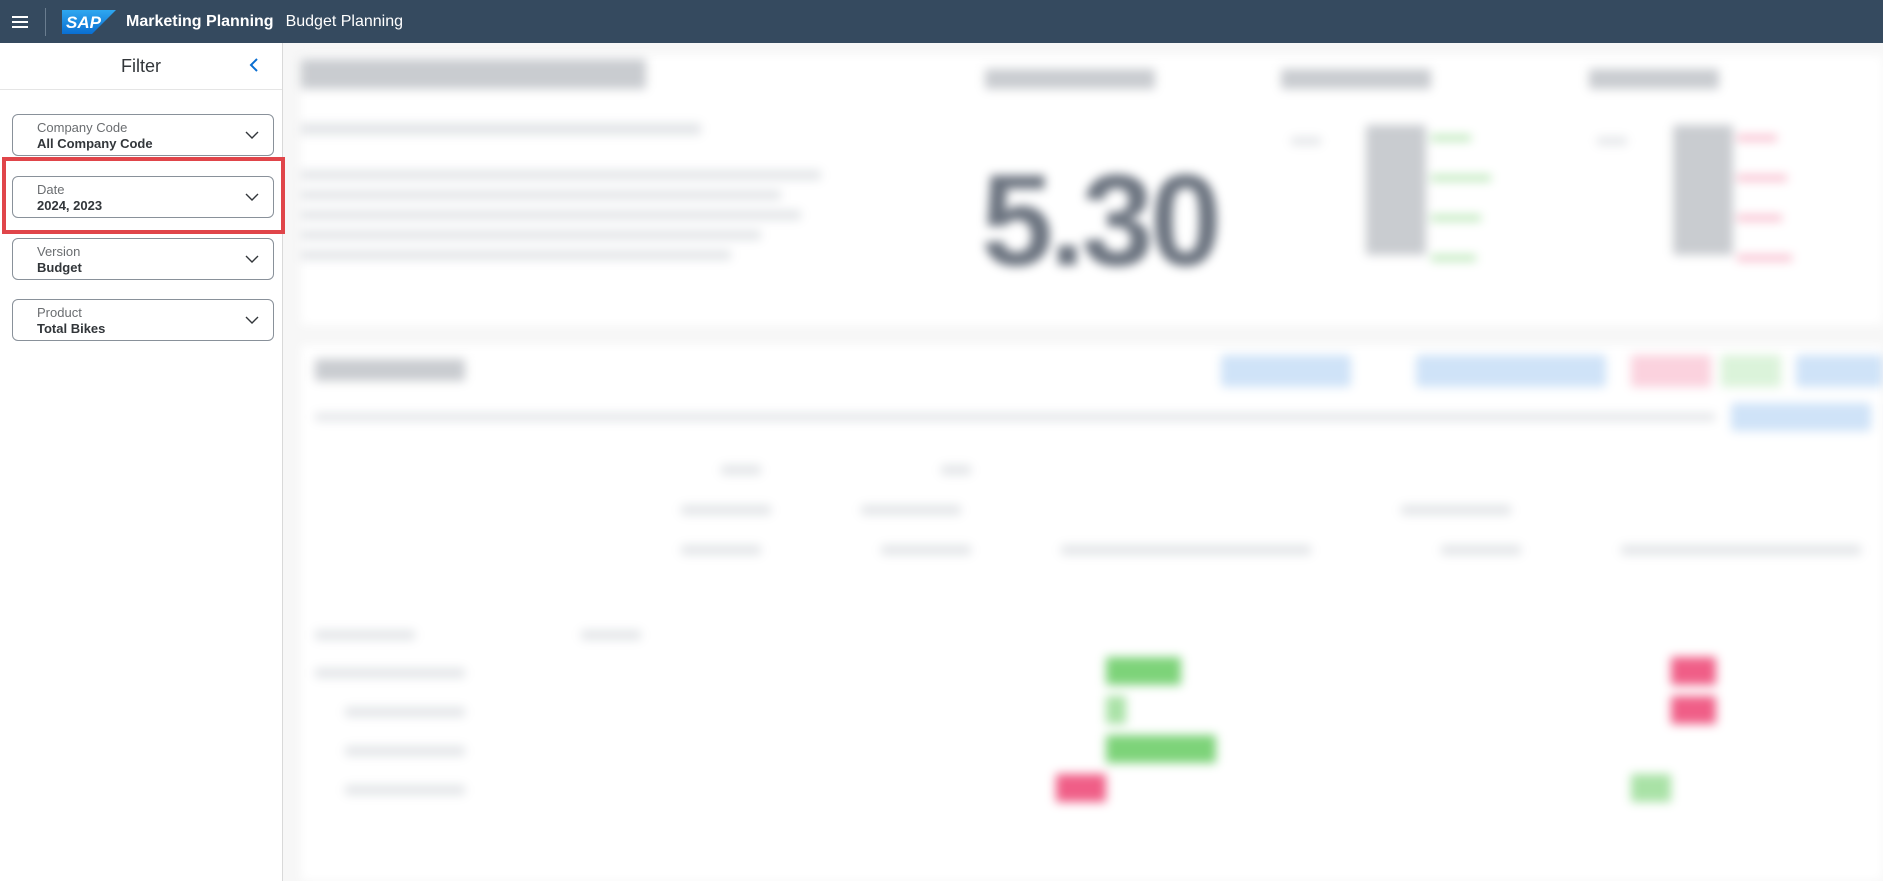 This screenshot has height=881, width=1883. Describe the element at coordinates (71, 328) in the screenshot. I see `product-value: Total Bikes` at that location.